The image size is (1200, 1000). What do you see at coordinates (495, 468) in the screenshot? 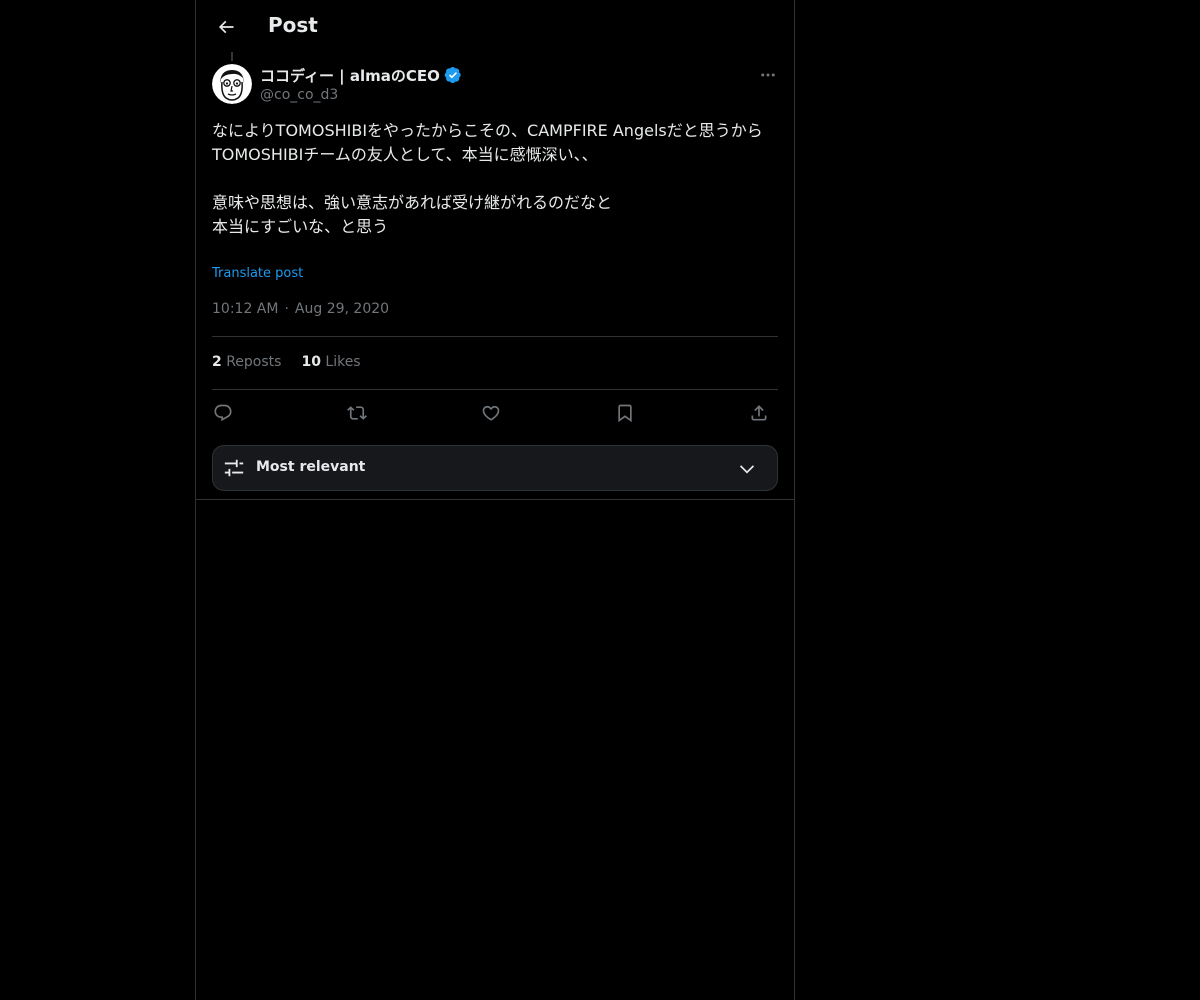
I see `replies-sort-dropdown: Most relevant` at bounding box center [495, 468].